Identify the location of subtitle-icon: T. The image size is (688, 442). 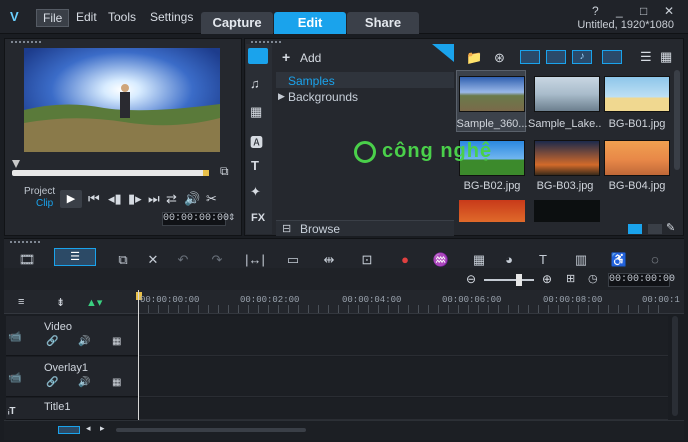
(543, 259).